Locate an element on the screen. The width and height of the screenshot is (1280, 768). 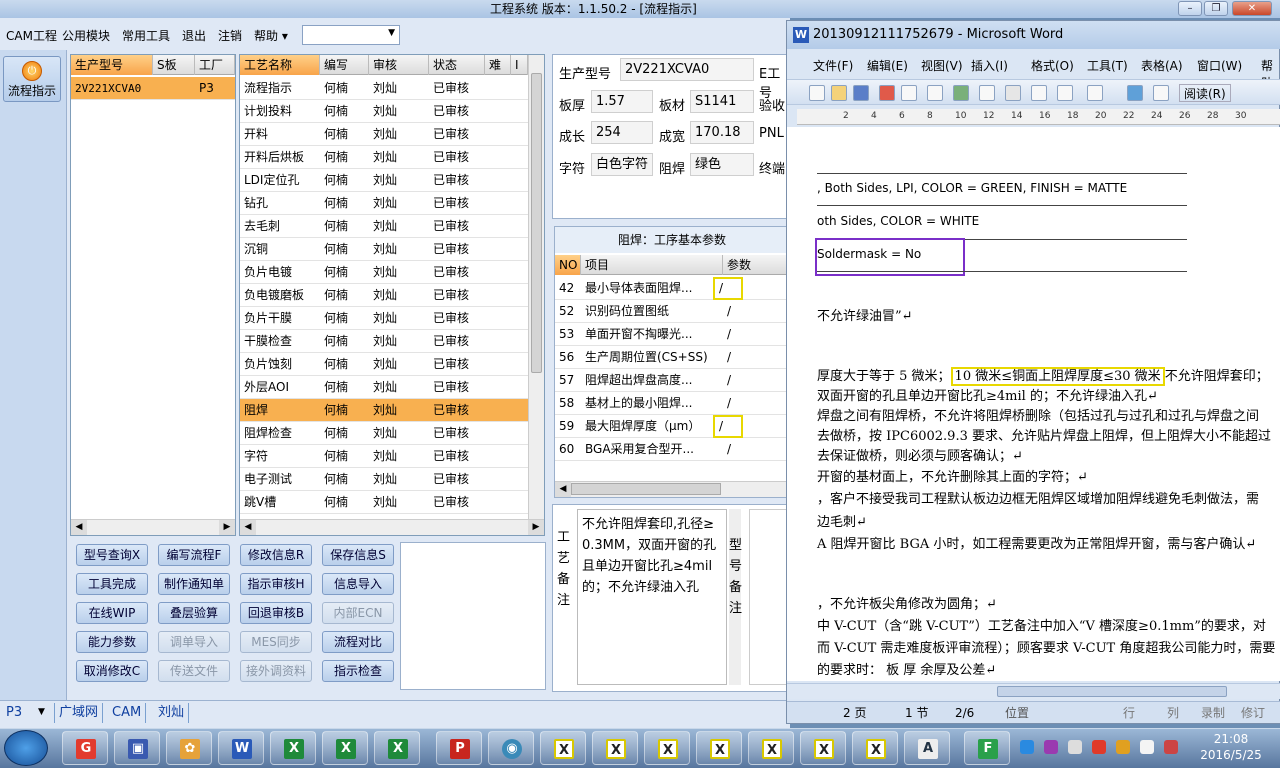
word-hscroll is located at coordinates (1033, 691).